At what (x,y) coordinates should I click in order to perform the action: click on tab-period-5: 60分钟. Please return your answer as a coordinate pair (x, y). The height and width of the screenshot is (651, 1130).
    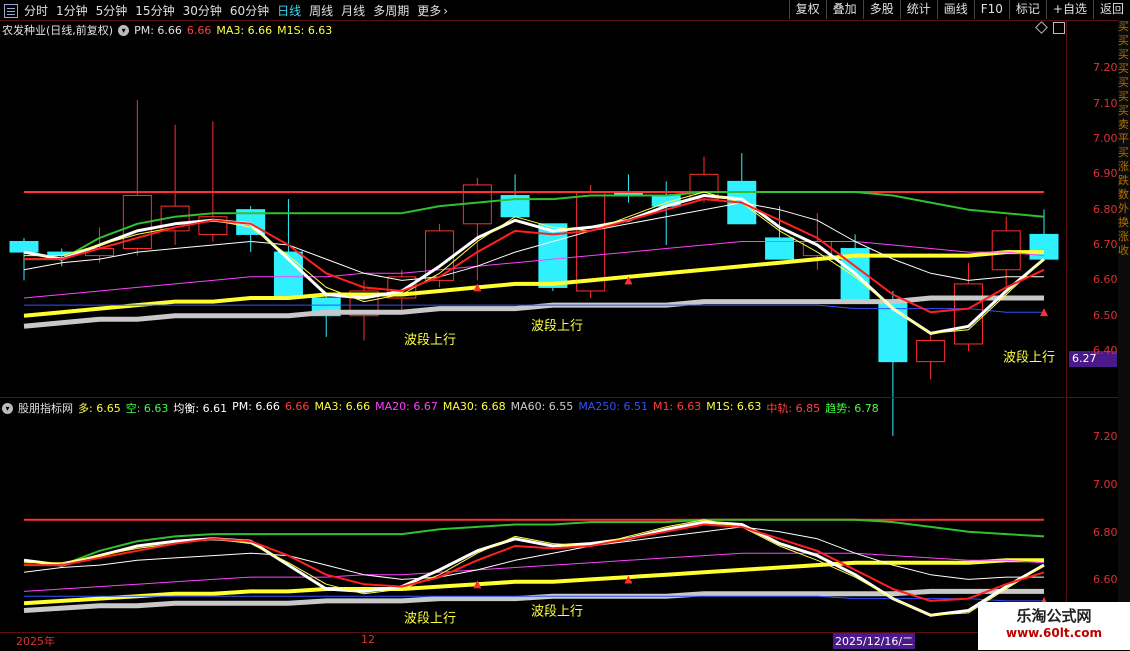
    Looking at the image, I should click on (249, 10).